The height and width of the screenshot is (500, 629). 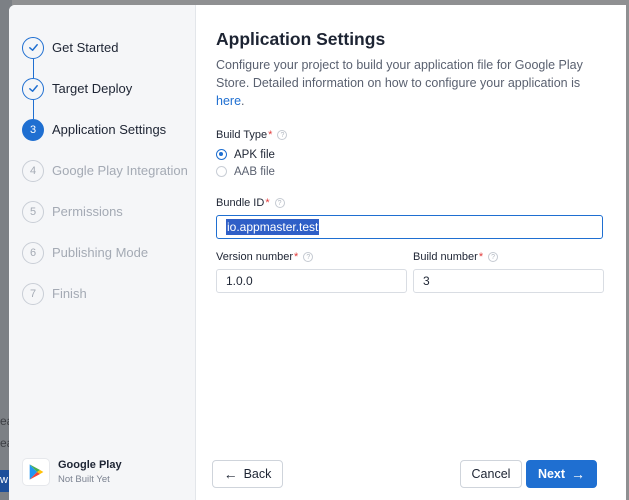 What do you see at coordinates (36, 472) in the screenshot?
I see `google-play-icon` at bounding box center [36, 472].